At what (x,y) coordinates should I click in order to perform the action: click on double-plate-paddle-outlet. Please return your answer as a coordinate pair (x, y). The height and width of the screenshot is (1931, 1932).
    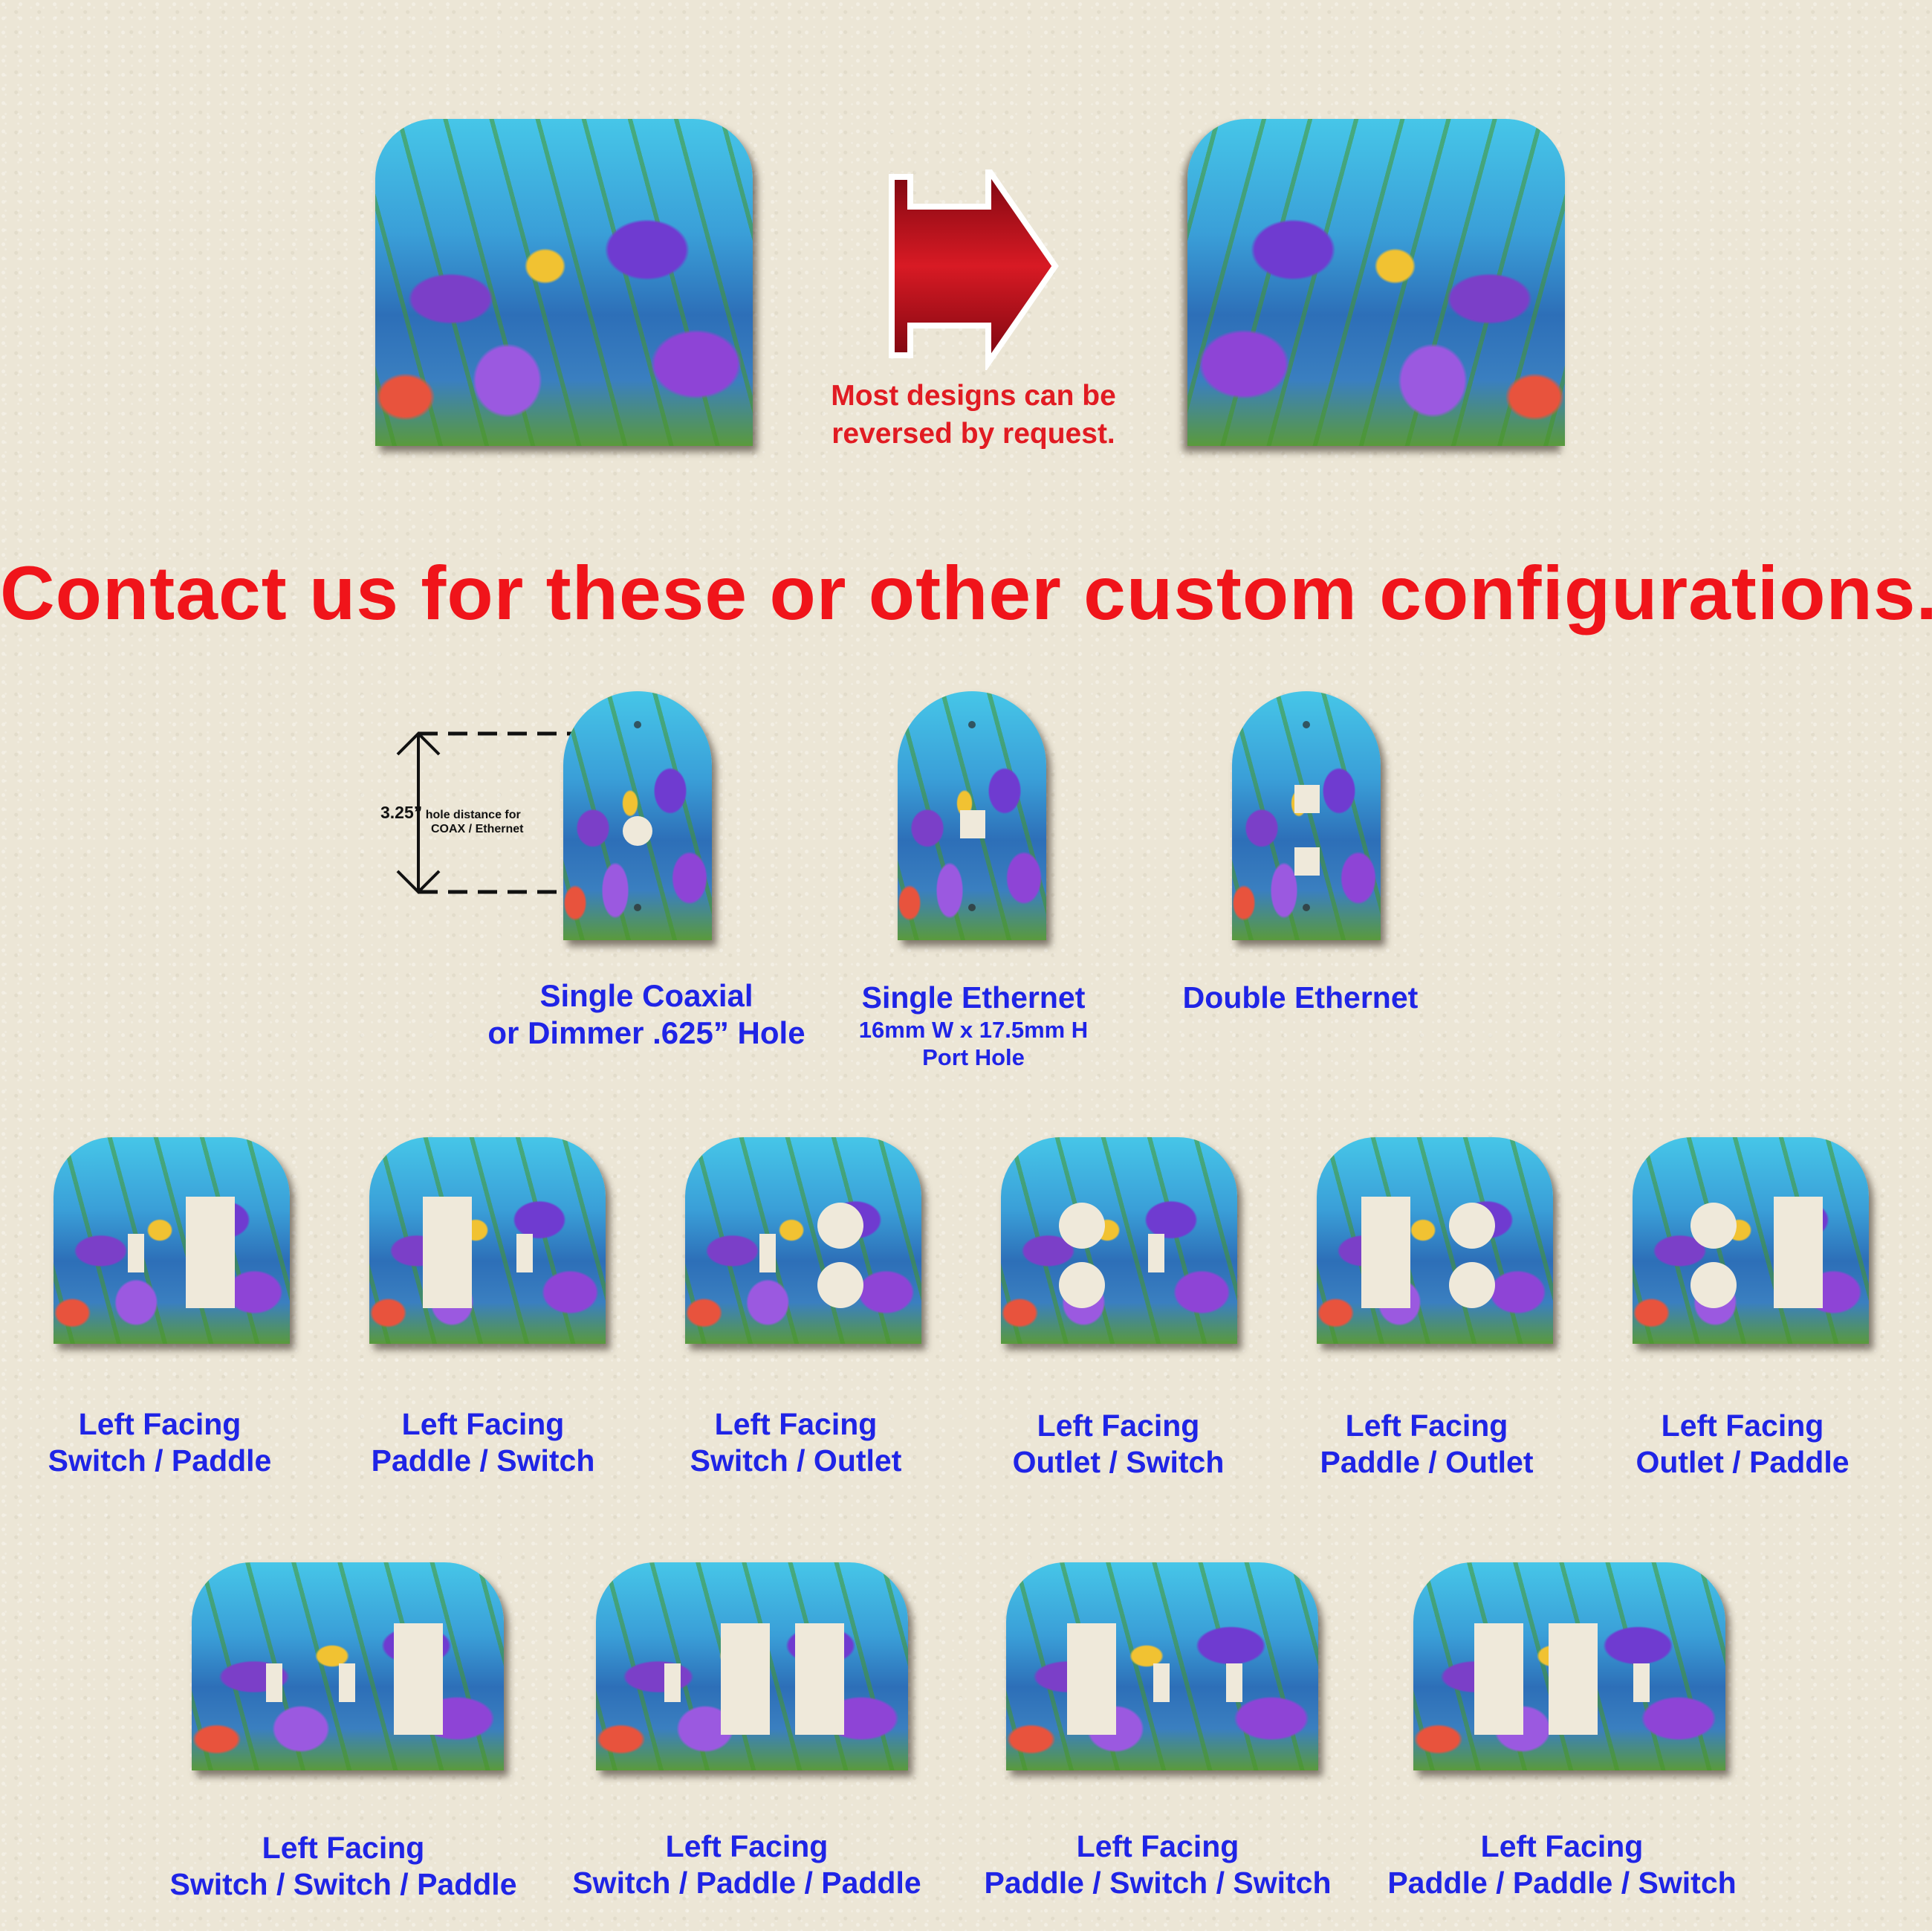
    Looking at the image, I should click on (1435, 1240).